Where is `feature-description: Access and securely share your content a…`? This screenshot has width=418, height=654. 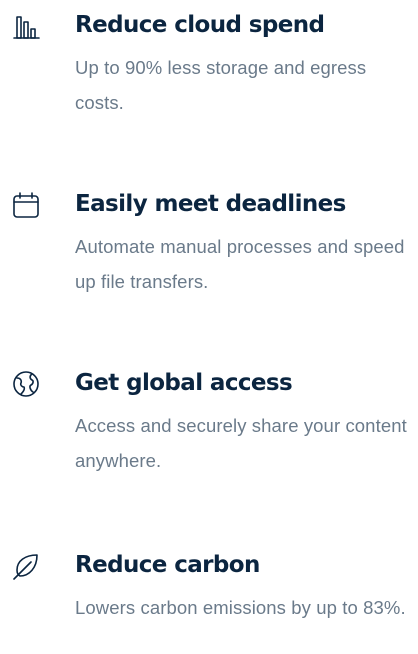
feature-description: Access and securely share your content a… is located at coordinates (241, 443).